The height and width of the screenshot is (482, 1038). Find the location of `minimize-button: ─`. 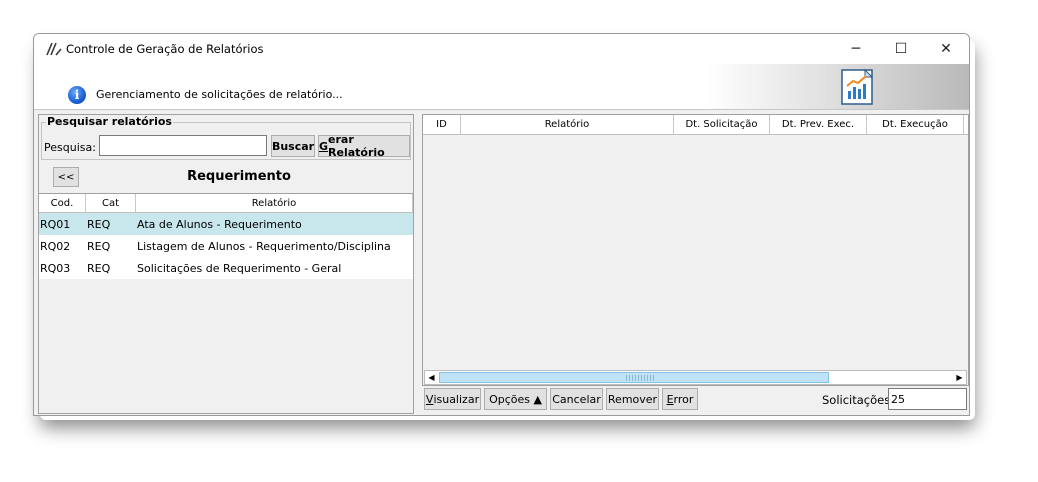

minimize-button: ─ is located at coordinates (856, 49).